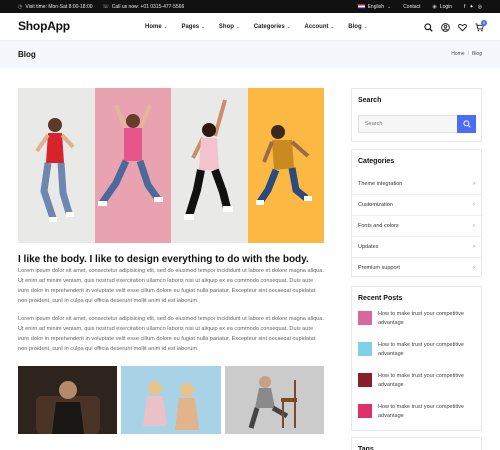 Image resolution: width=500 pixels, height=450 pixels. I want to click on man-chair-illustration, so click(274, 400).